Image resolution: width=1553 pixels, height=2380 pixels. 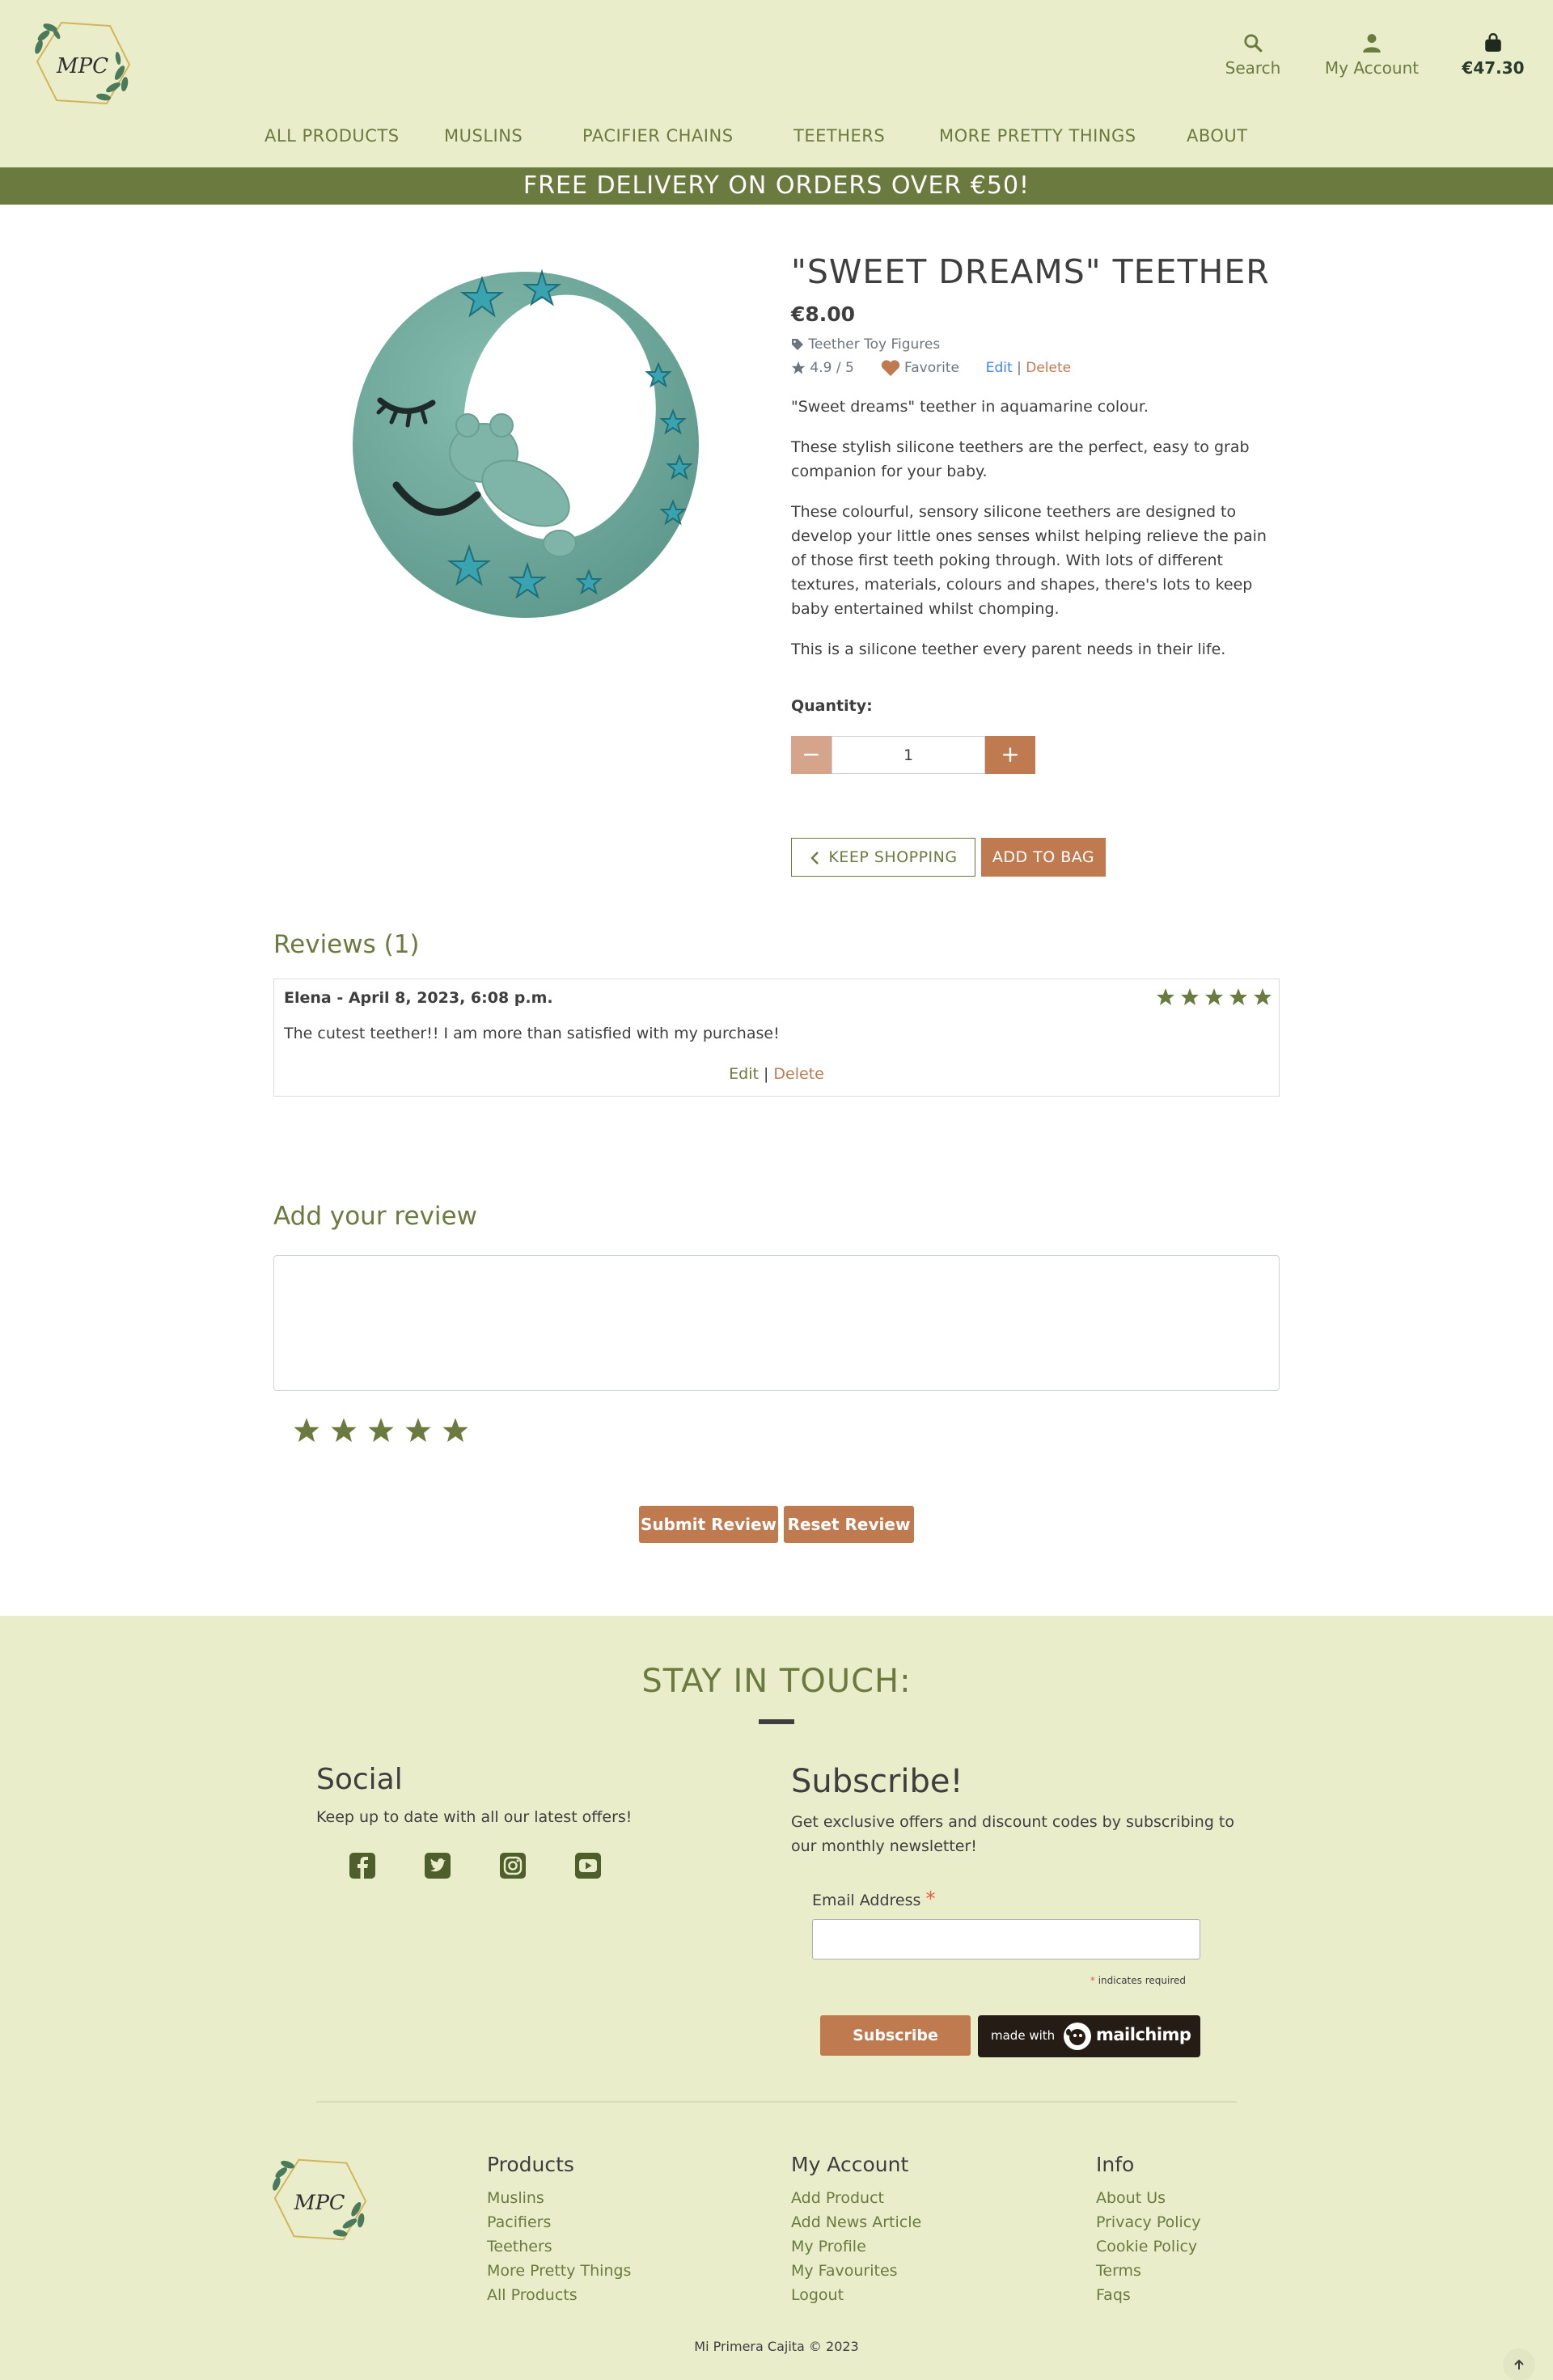 What do you see at coordinates (588, 1866) in the screenshot?
I see `youtube-icon` at bounding box center [588, 1866].